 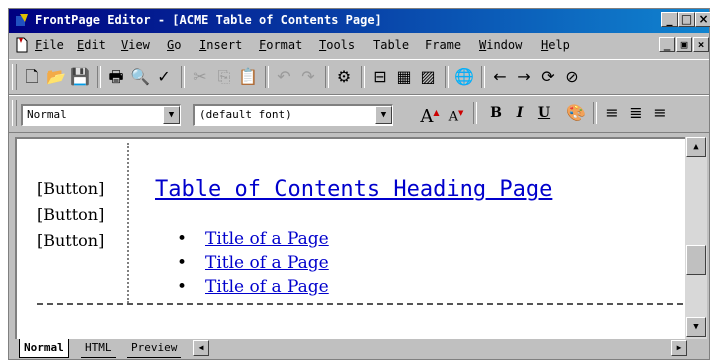 What do you see at coordinates (22, 20) in the screenshot?
I see `frontpage-app-icon` at bounding box center [22, 20].